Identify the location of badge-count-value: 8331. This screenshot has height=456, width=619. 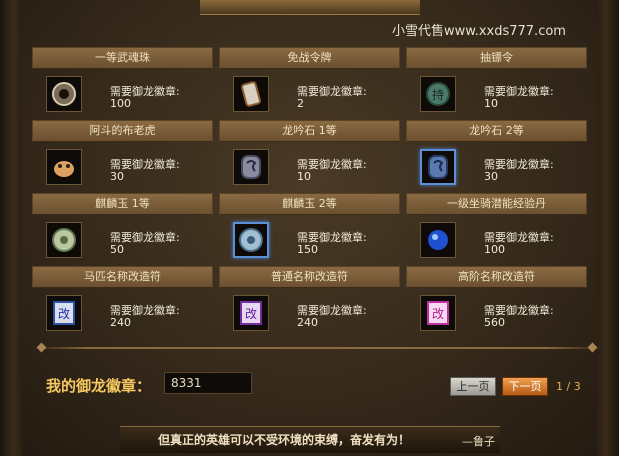
(208, 383).